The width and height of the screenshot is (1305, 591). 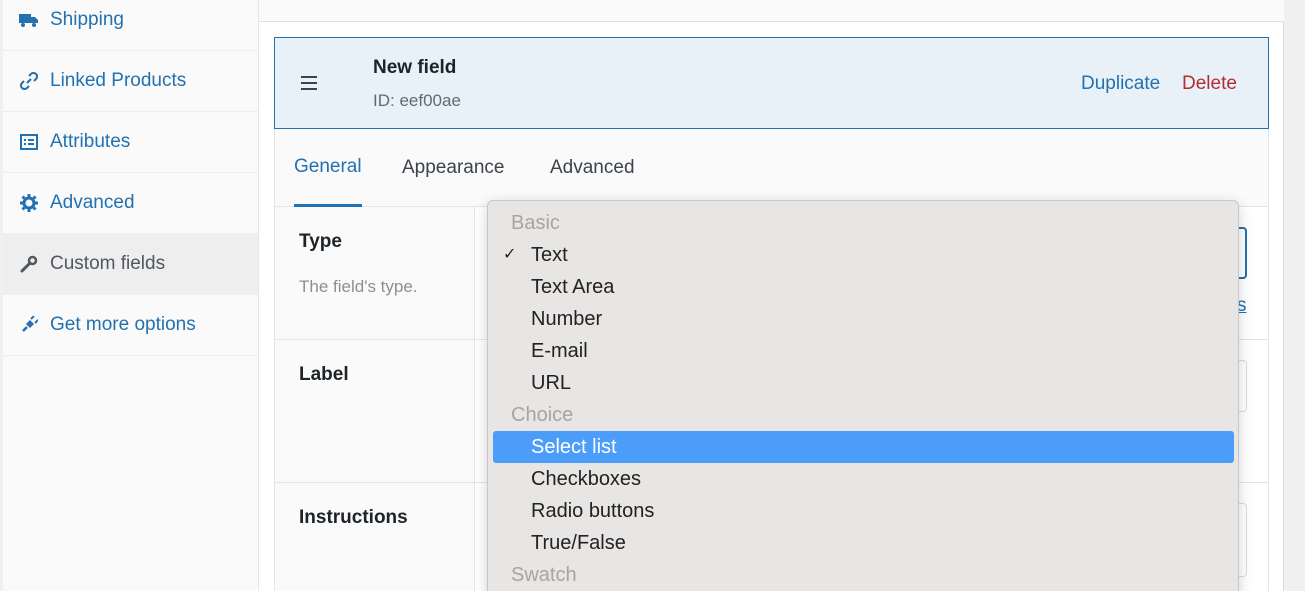 I want to click on link-icon, so click(x=29, y=81).